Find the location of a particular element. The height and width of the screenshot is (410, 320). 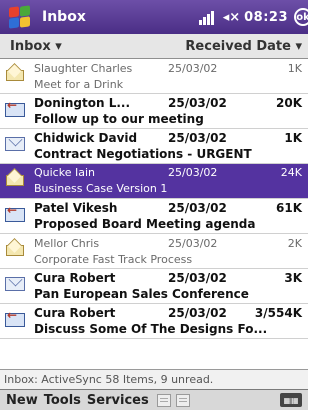

message-subject: Contract Negotiations - URGENT is located at coordinates (143, 154).